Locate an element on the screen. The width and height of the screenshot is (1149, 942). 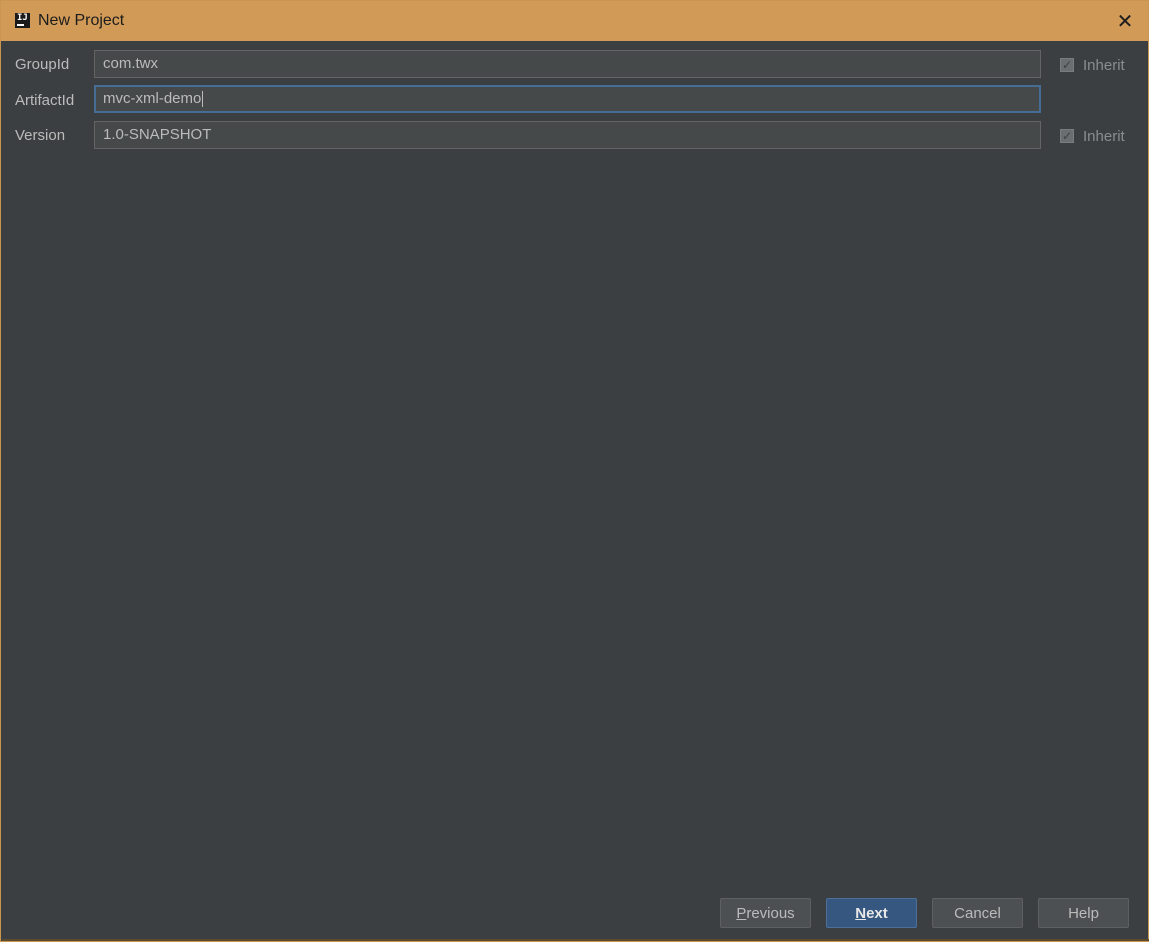
window-title: New Project is located at coordinates (81, 20).